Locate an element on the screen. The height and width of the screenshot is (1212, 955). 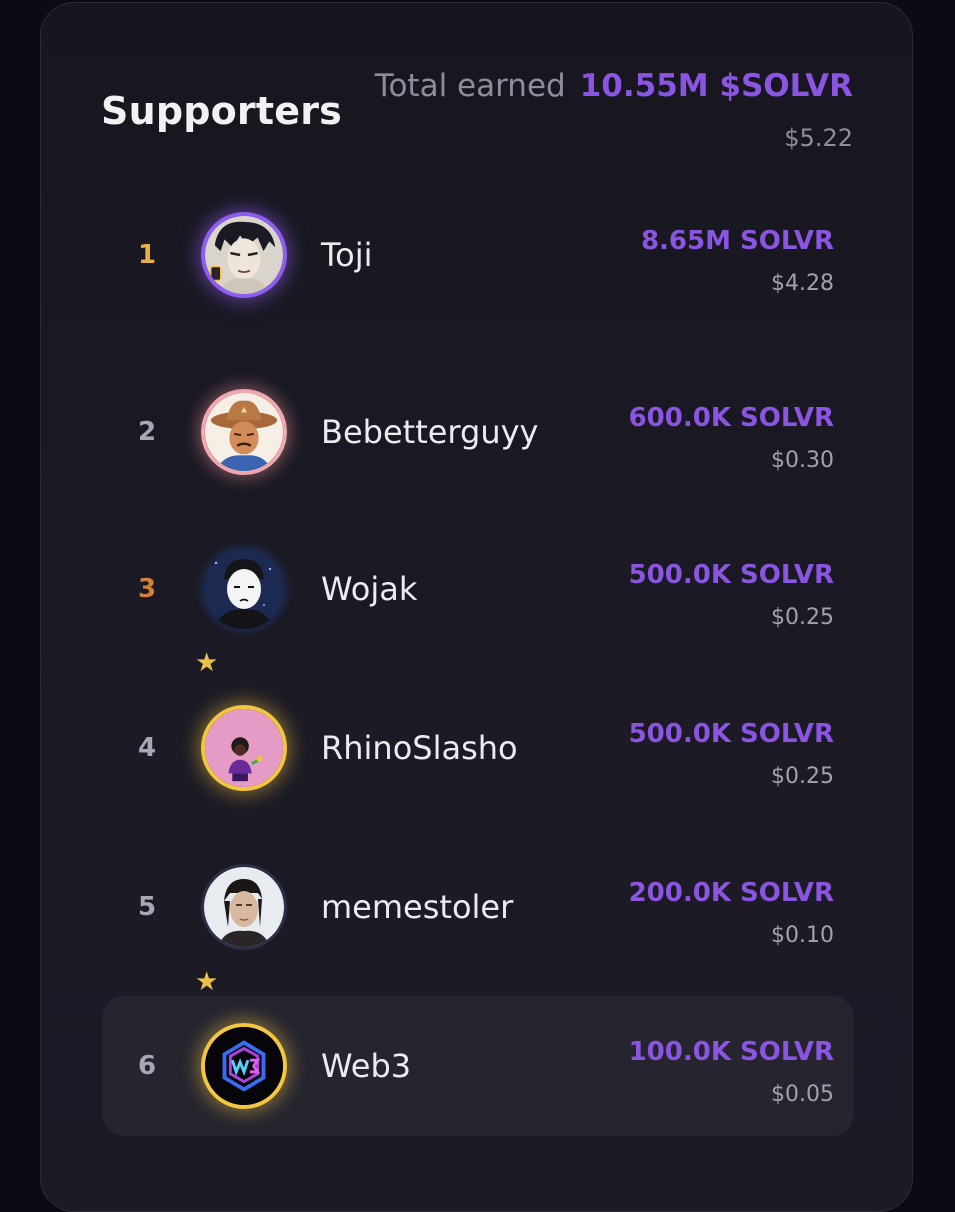
rank-number: 5 is located at coordinates (147, 907).